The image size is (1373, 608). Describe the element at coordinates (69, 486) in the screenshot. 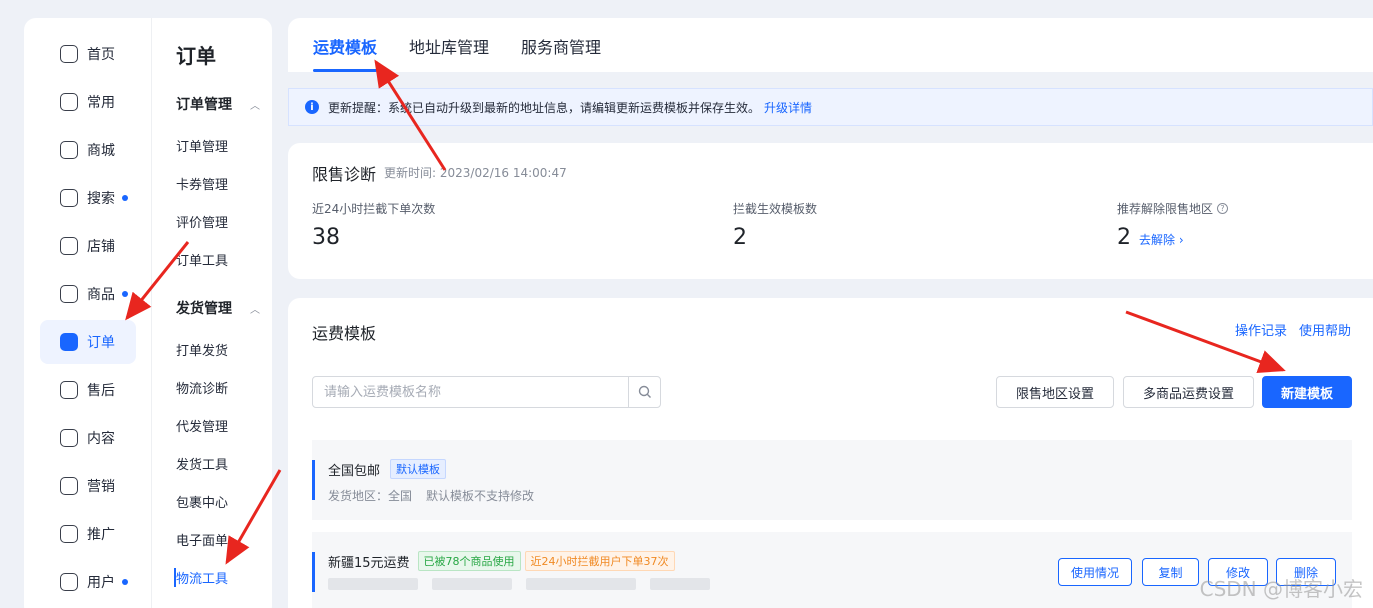

I see `megaphone-icon` at that location.